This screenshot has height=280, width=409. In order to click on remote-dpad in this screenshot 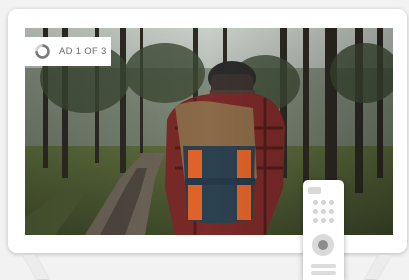, I will do `click(323, 245)`.